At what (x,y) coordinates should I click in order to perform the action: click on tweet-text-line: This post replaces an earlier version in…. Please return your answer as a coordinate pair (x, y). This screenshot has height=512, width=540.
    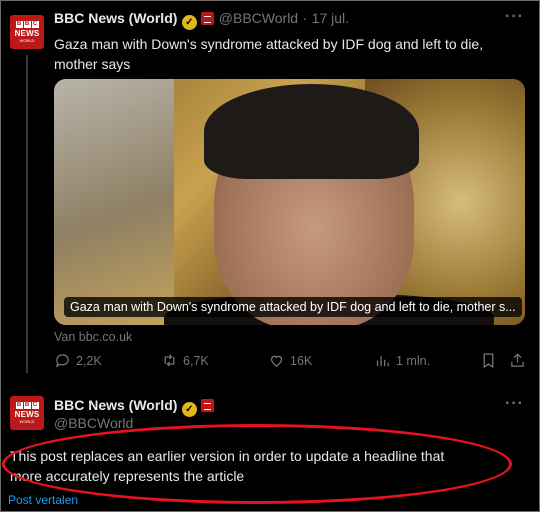
    Looking at the image, I should click on (227, 456).